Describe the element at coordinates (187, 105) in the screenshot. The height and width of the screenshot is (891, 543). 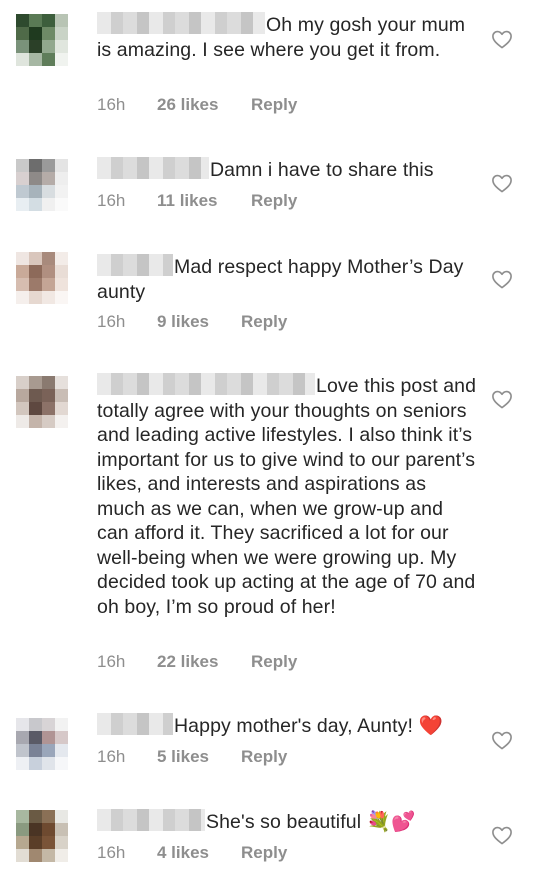
I see `like-count: 26 likes` at that location.